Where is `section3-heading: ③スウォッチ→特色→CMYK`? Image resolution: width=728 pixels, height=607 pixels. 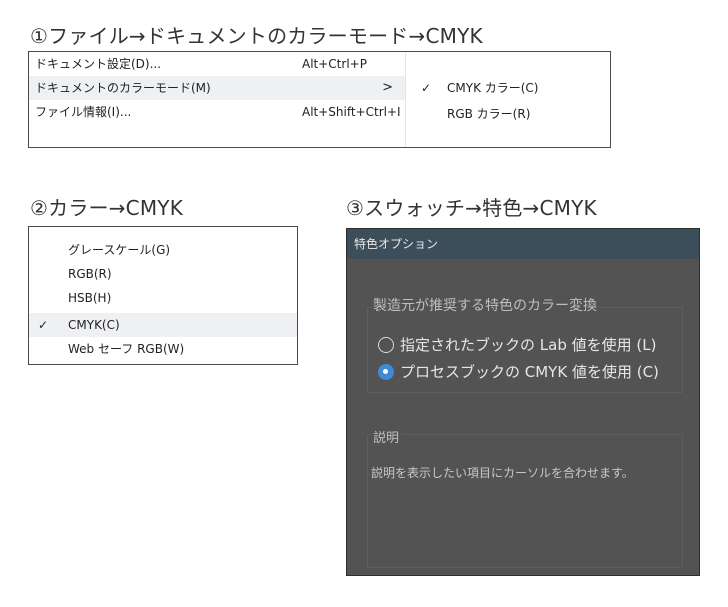 section3-heading: ③スウォッチ→特色→CMYK is located at coordinates (471, 208).